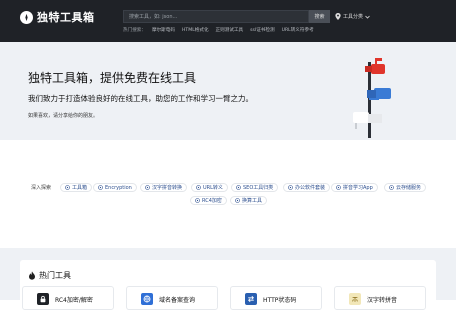 The width and height of the screenshot is (456, 320). Describe the element at coordinates (262, 30) in the screenshot. I see `hot-search-link: ssl证书检测` at that location.